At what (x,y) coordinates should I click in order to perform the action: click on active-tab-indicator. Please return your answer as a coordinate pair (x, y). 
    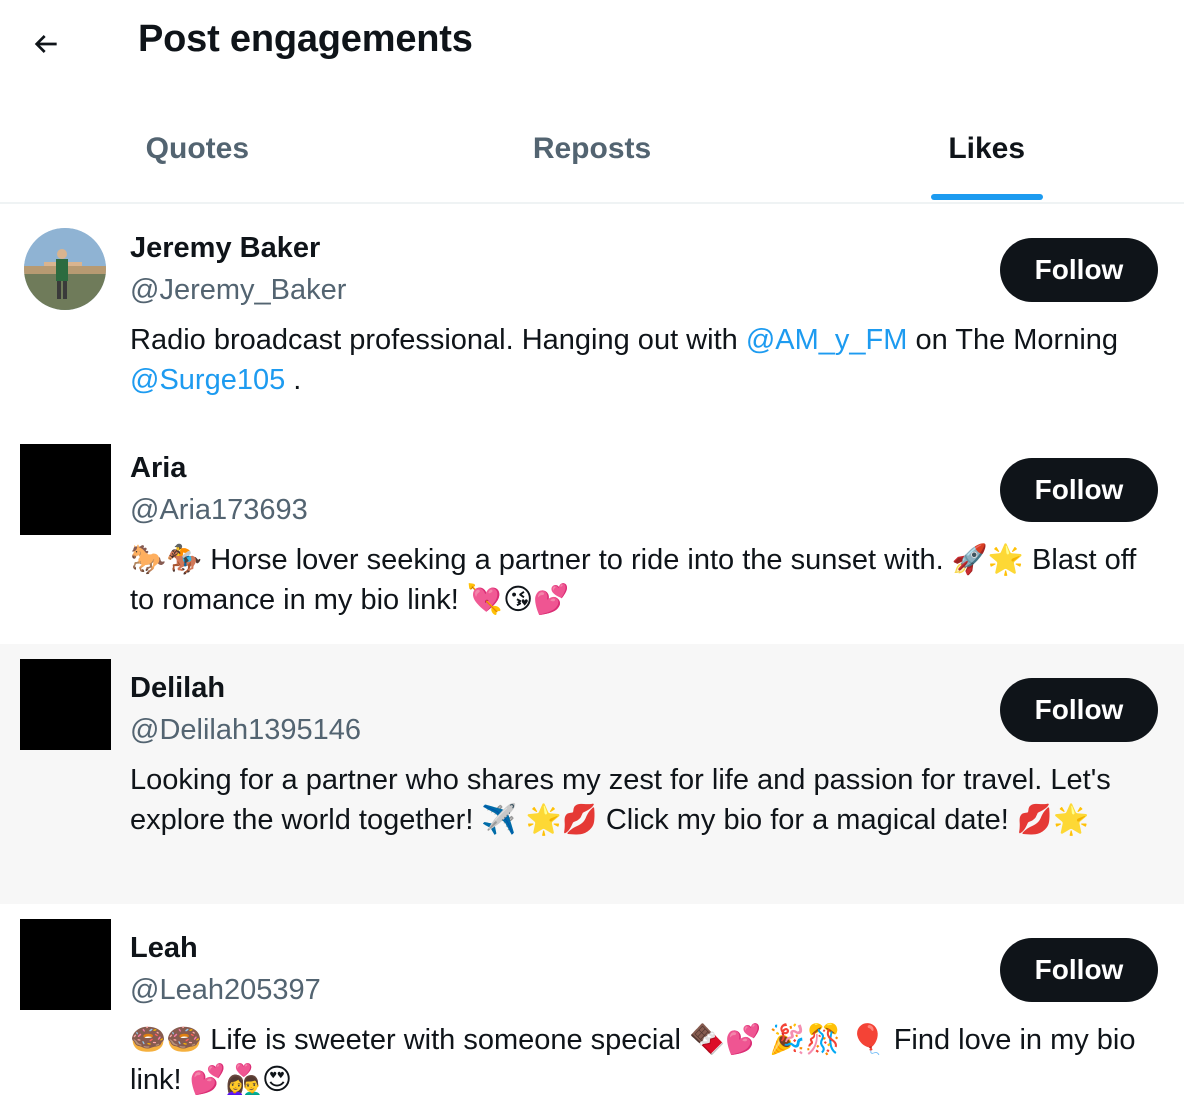
    Looking at the image, I should click on (986, 197).